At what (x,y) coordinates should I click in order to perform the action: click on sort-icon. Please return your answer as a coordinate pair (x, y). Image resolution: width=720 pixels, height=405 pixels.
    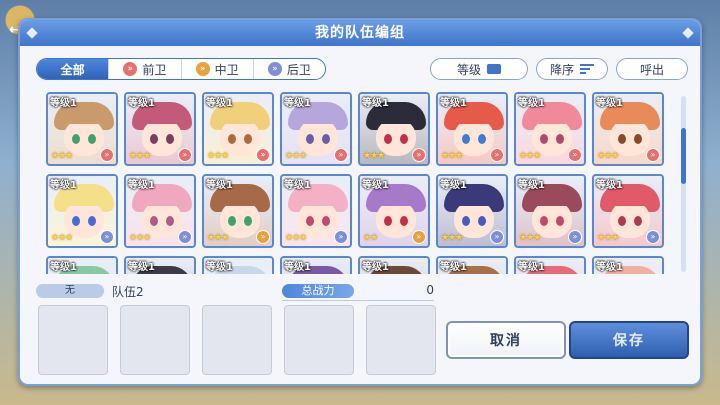
    Looking at the image, I should click on (494, 69).